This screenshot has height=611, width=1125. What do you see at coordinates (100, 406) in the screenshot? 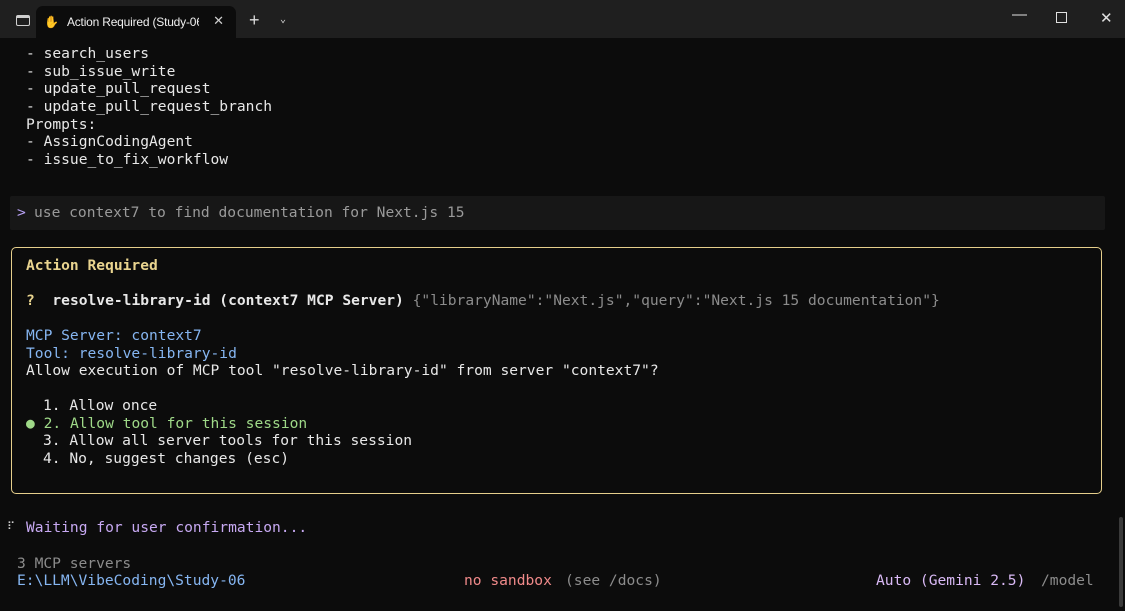
I see `option-allow-once: 1. Allow once` at bounding box center [100, 406].